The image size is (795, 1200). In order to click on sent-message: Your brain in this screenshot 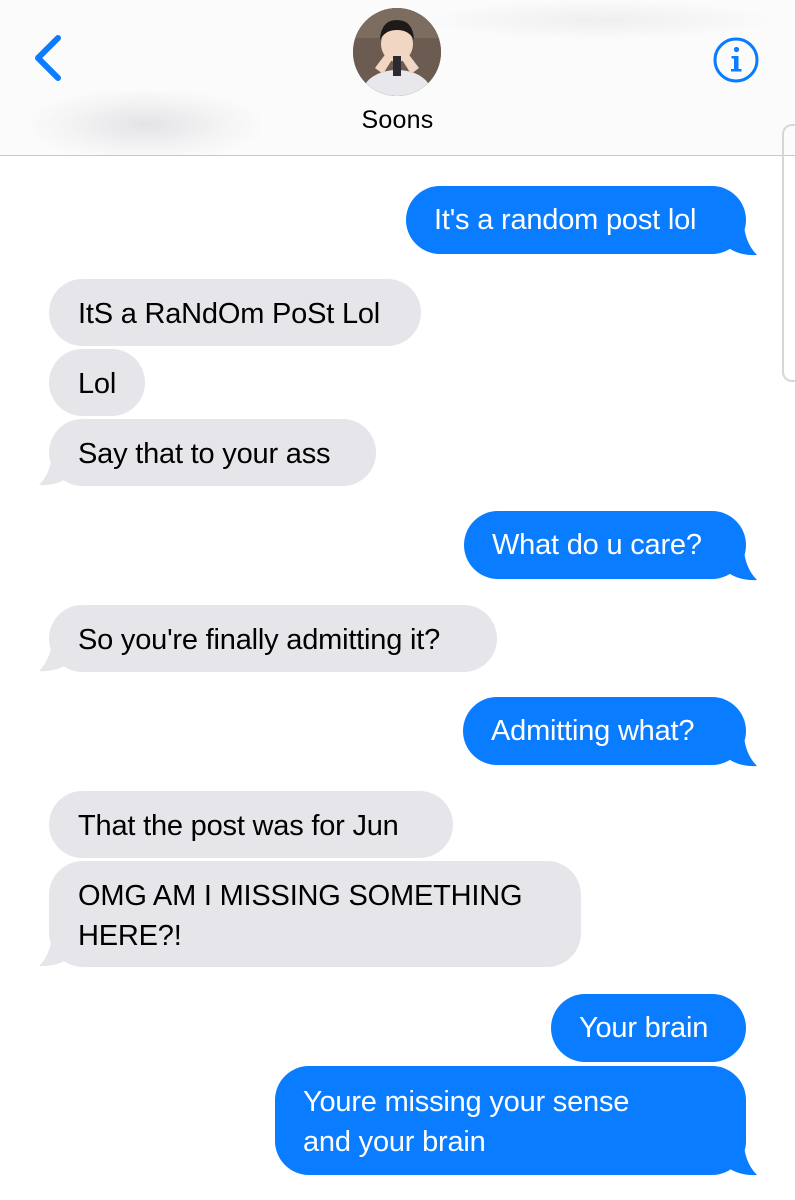, I will do `click(648, 1028)`.